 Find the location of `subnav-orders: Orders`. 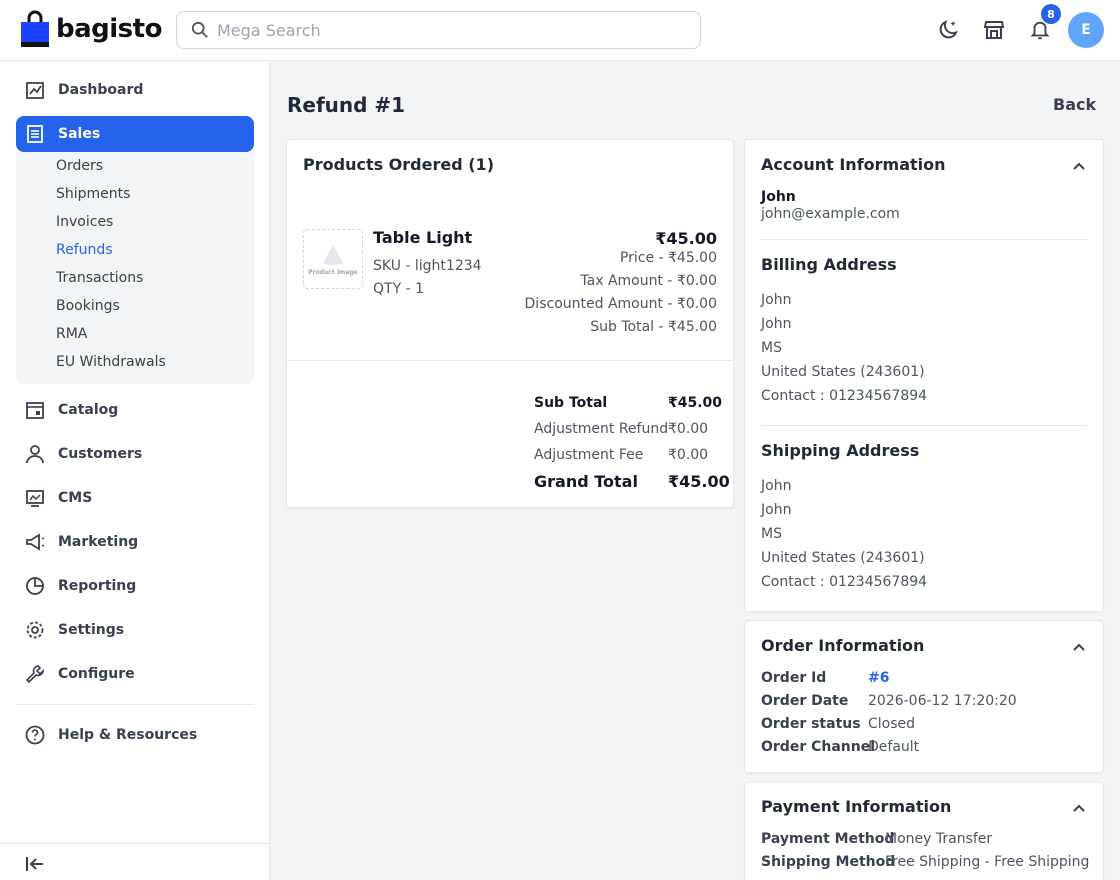

subnav-orders: Orders is located at coordinates (79, 166).